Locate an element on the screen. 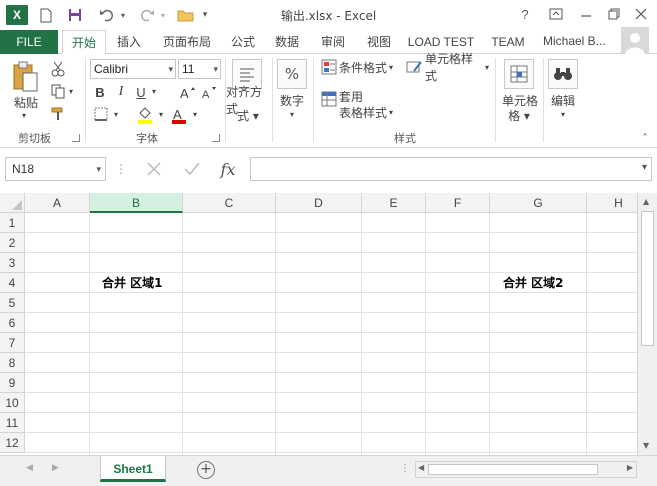  save-icon is located at coordinates (75, 15).